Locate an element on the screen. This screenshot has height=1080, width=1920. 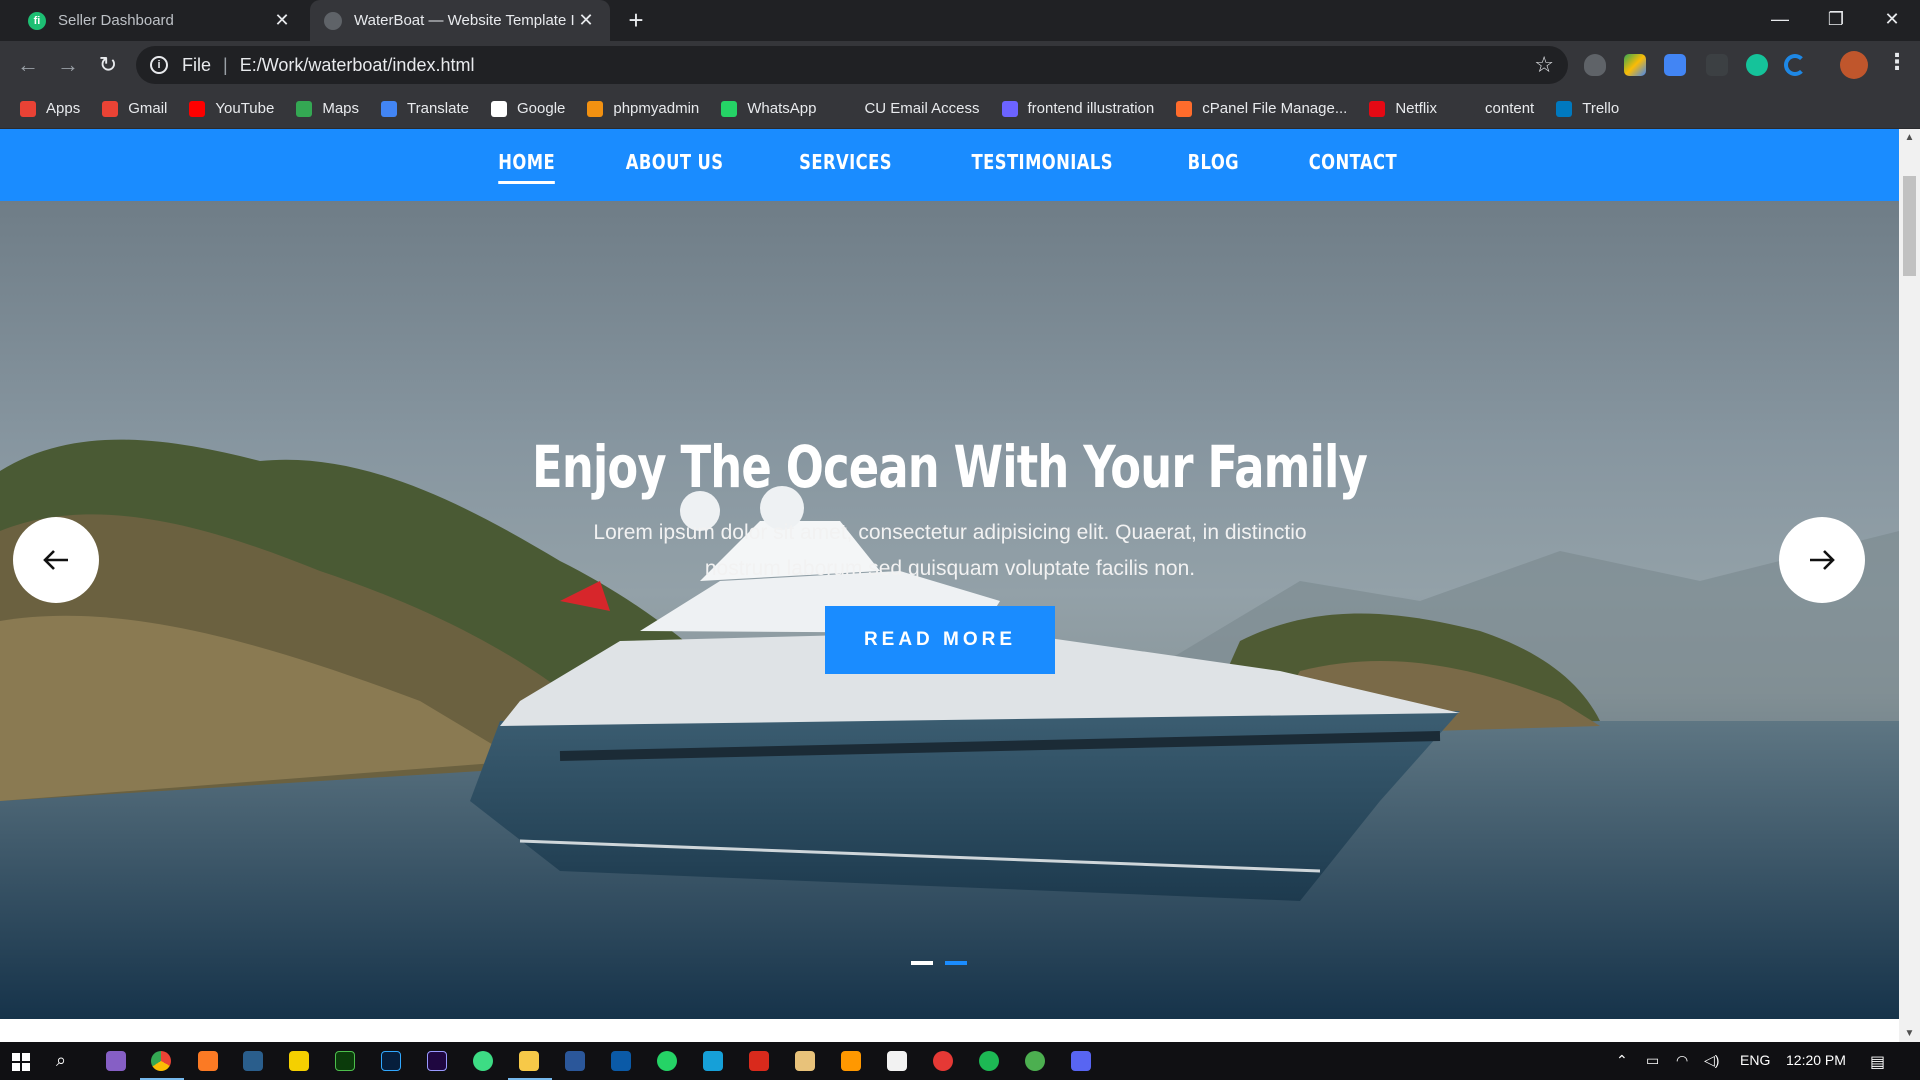
reload-button: ↻ is located at coordinates (108, 65).